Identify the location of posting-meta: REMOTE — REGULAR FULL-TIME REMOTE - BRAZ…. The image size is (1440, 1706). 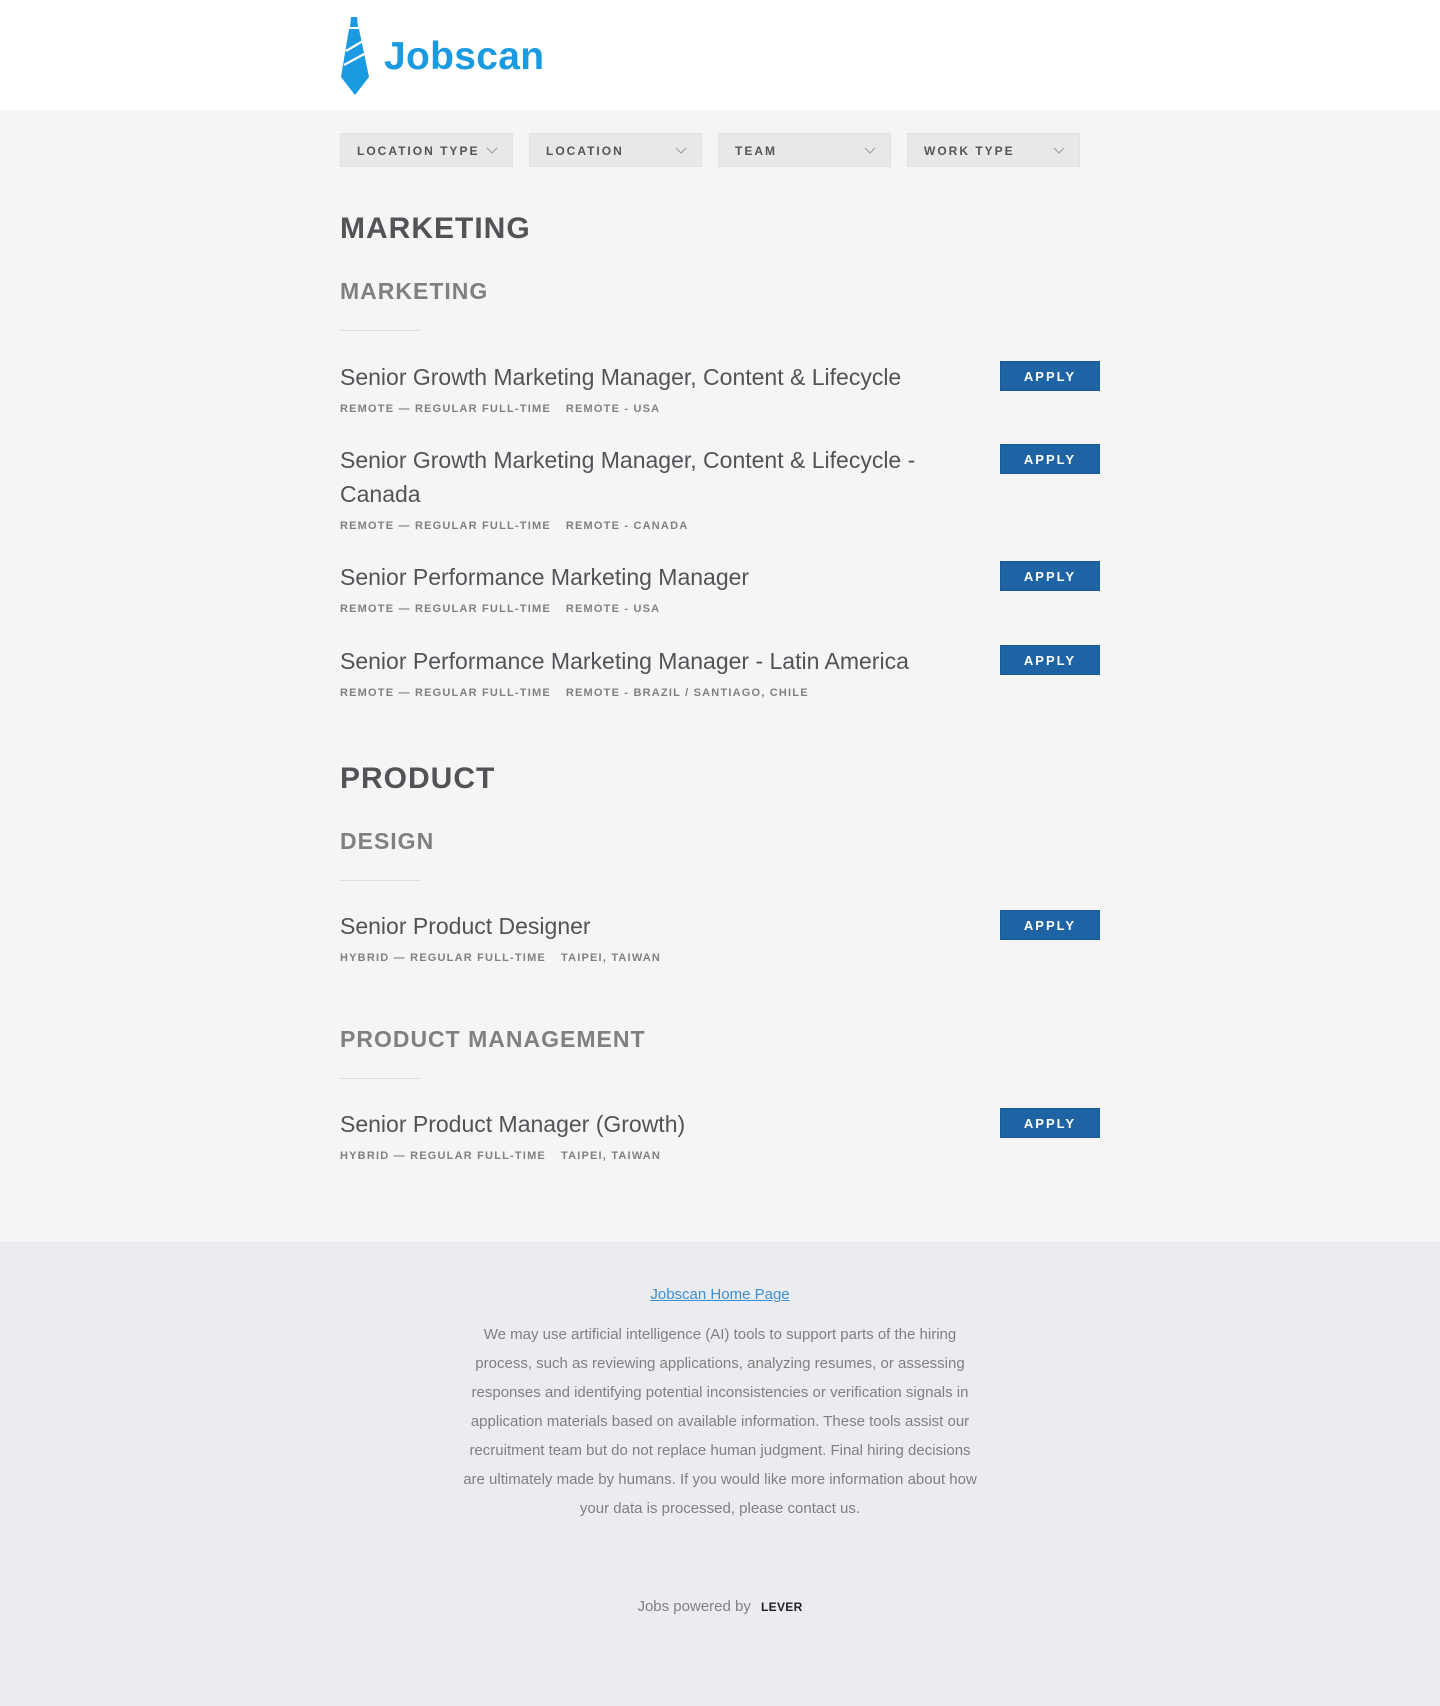
(720, 693).